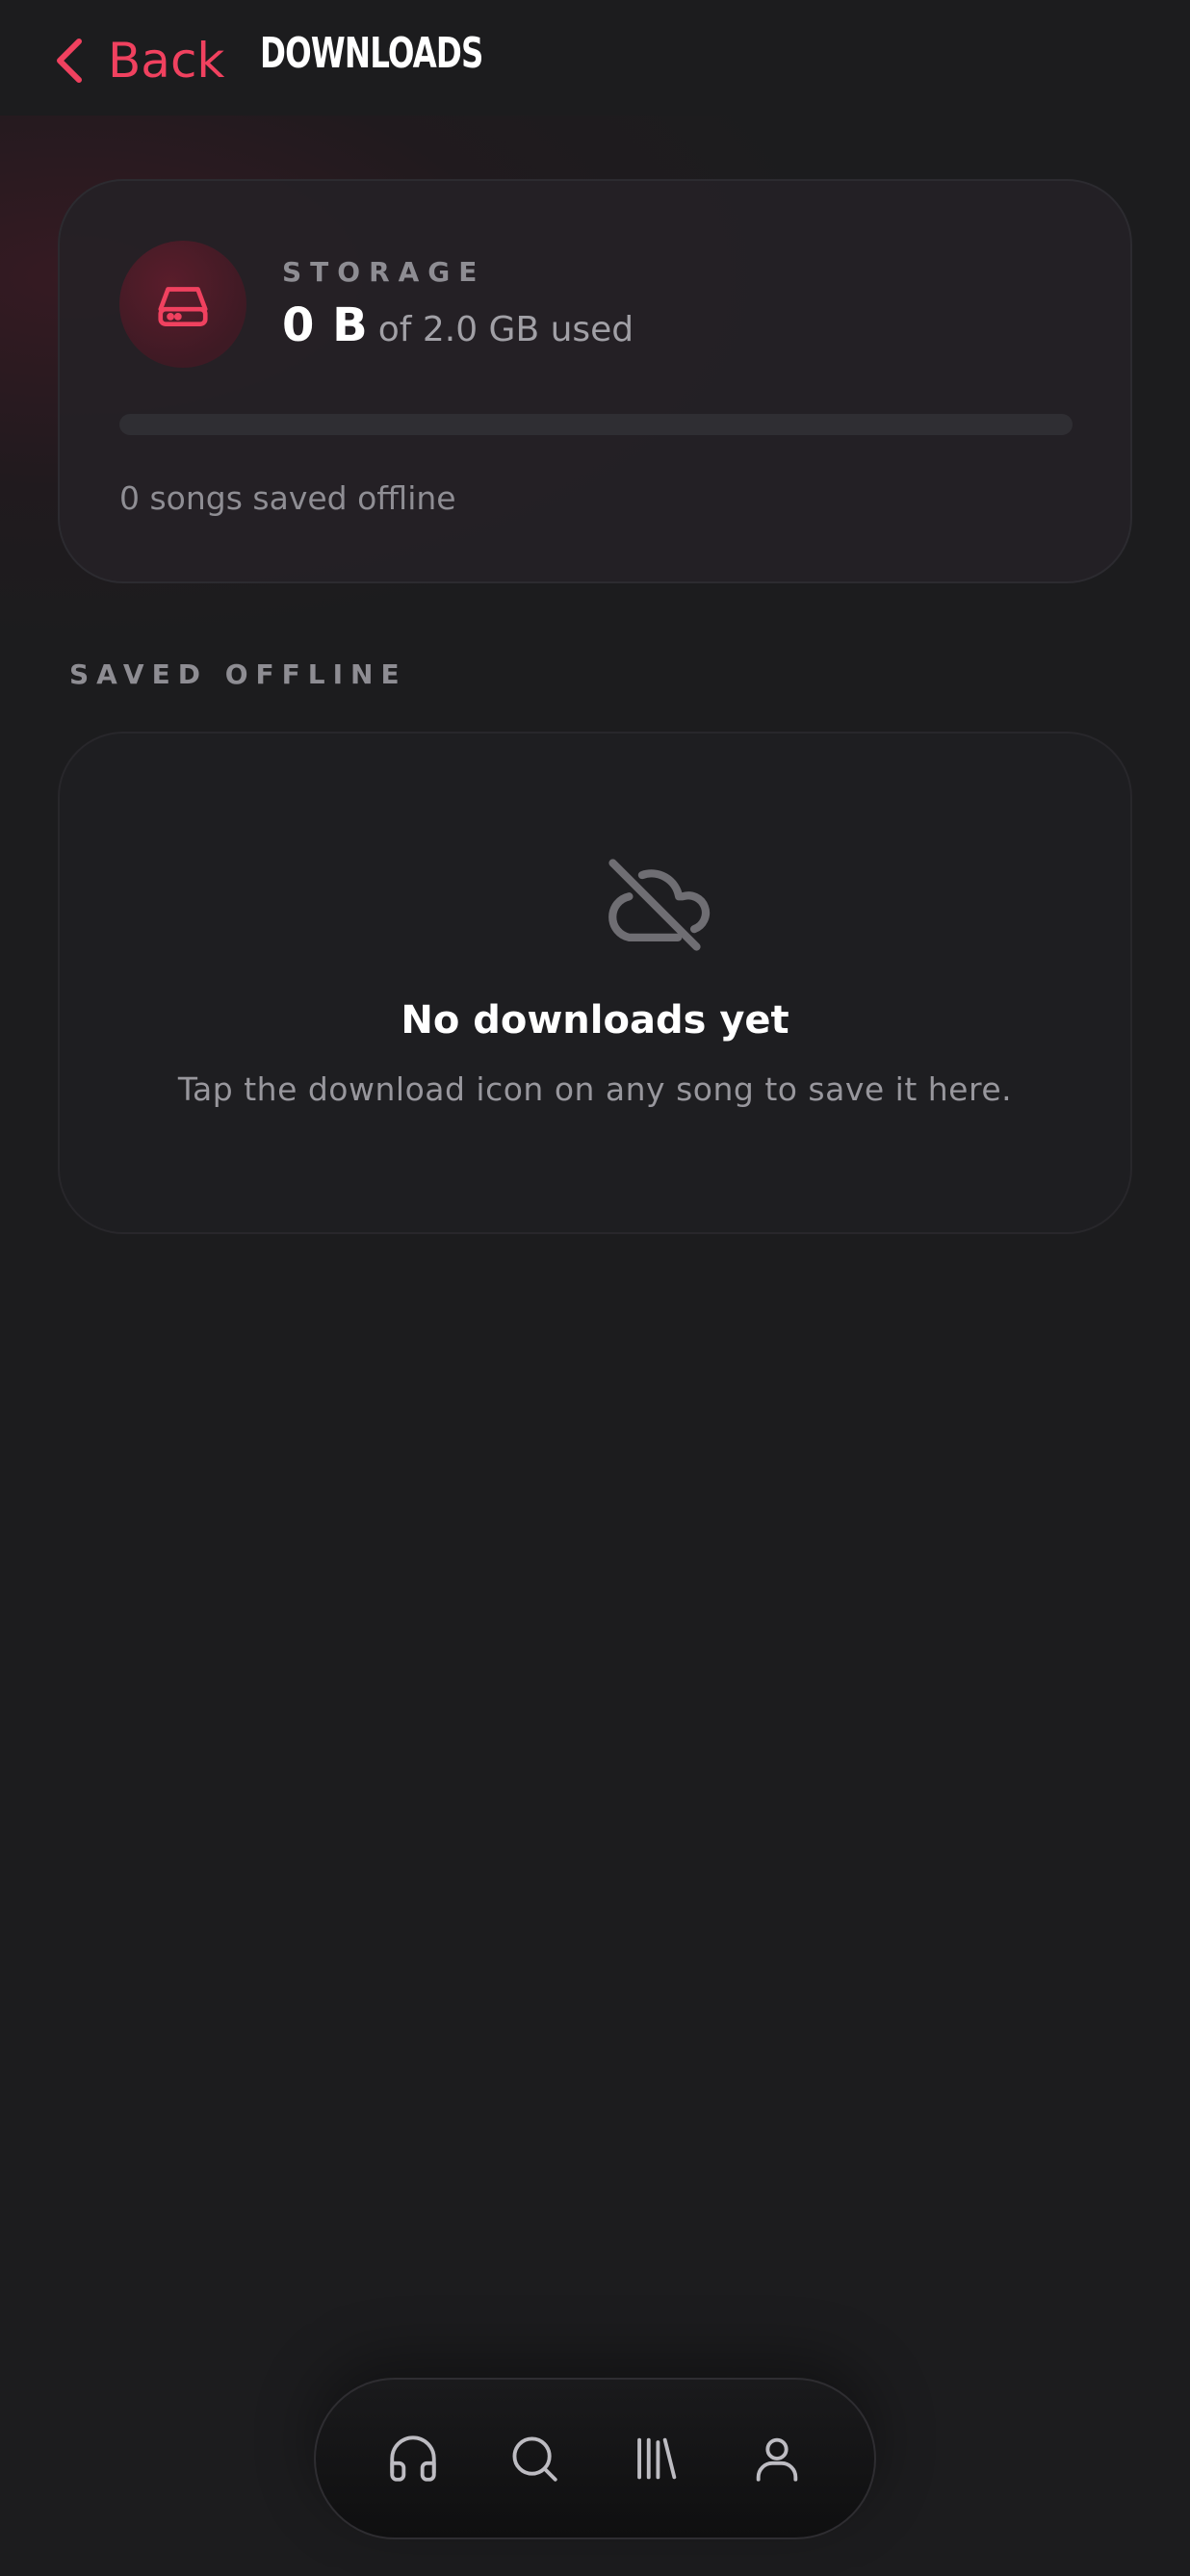 This screenshot has height=2576, width=1190. I want to click on back-button: Back, so click(137, 61).